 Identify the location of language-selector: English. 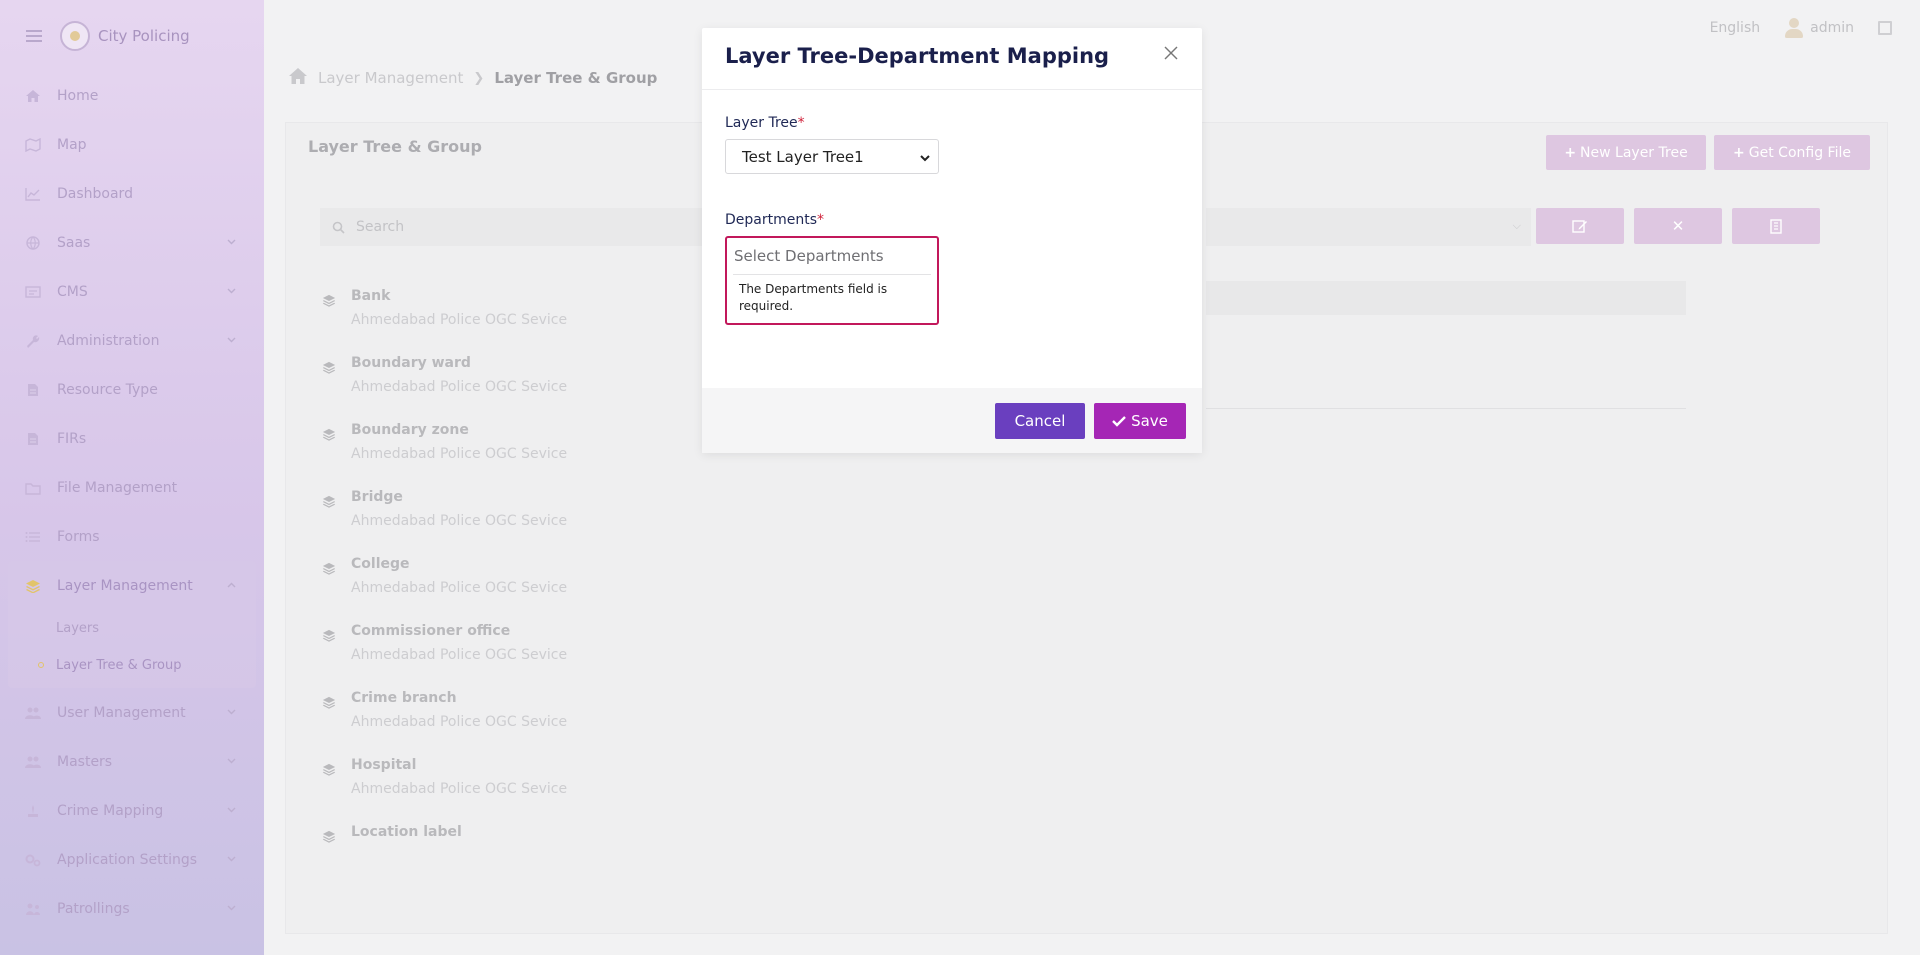
(1735, 28).